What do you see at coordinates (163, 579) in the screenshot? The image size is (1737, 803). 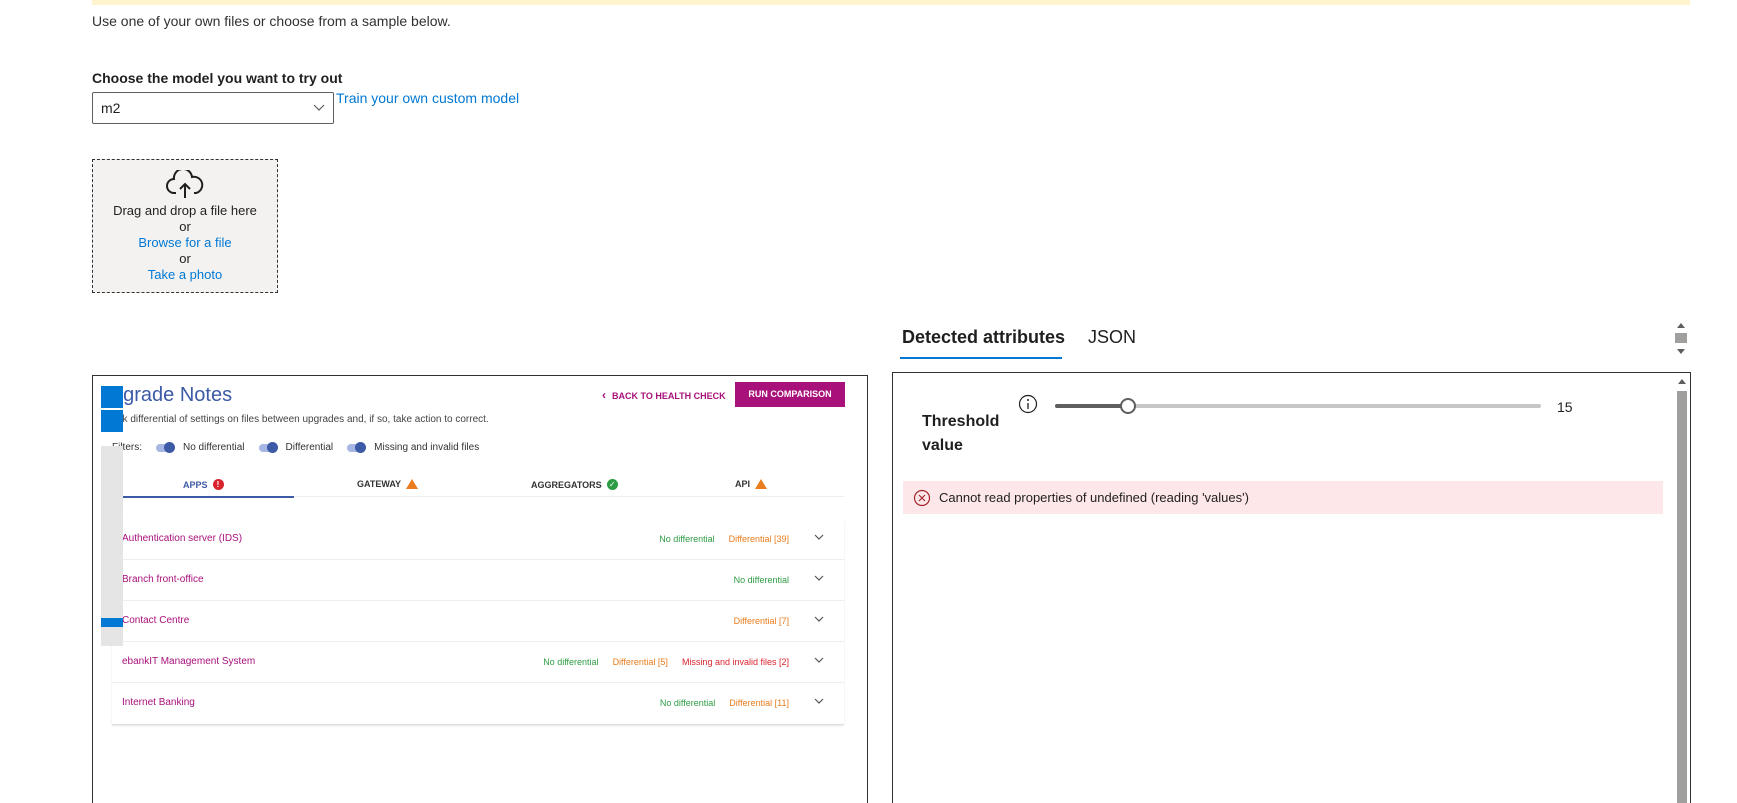 I see `preview-app-name: Branch front-office` at bounding box center [163, 579].